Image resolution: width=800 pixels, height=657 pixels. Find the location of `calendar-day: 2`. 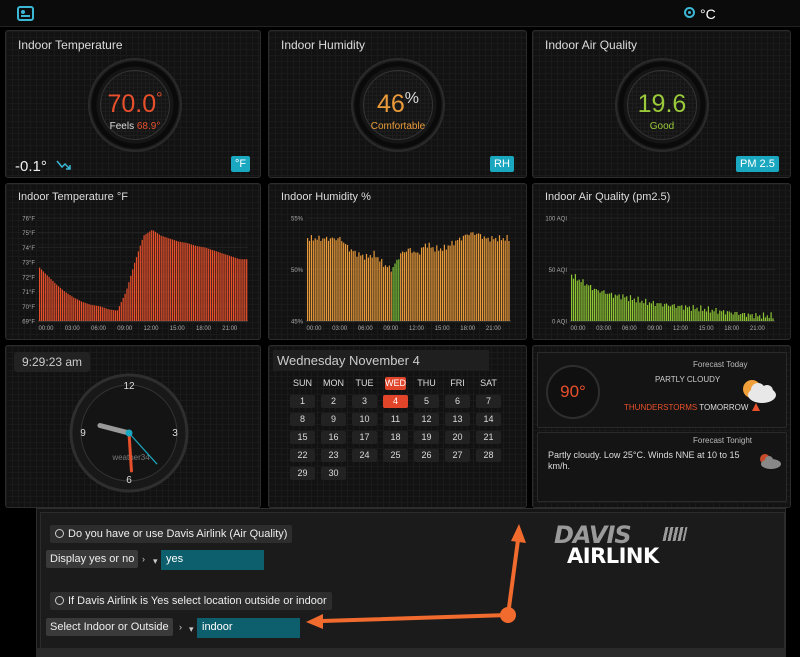

calendar-day: 2 is located at coordinates (333, 401).